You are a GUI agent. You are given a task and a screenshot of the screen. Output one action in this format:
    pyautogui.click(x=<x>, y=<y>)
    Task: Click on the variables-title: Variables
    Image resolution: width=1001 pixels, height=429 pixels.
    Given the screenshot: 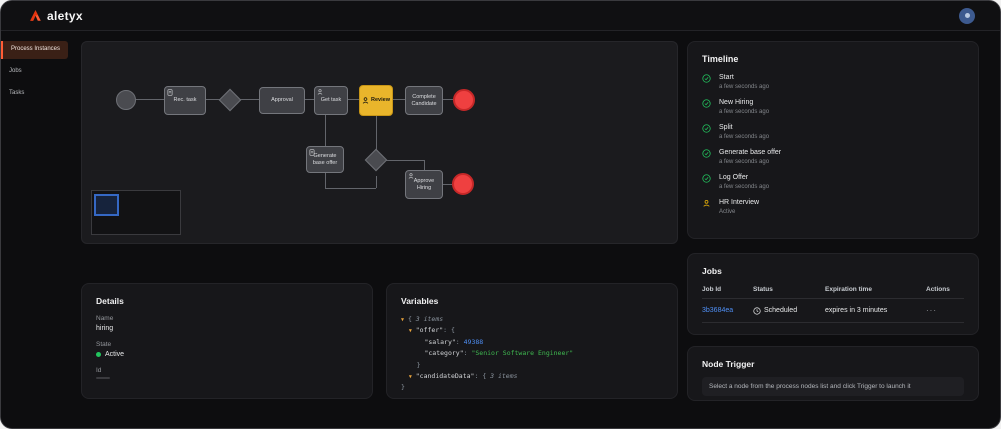 What is the action you would take?
    pyautogui.click(x=420, y=301)
    